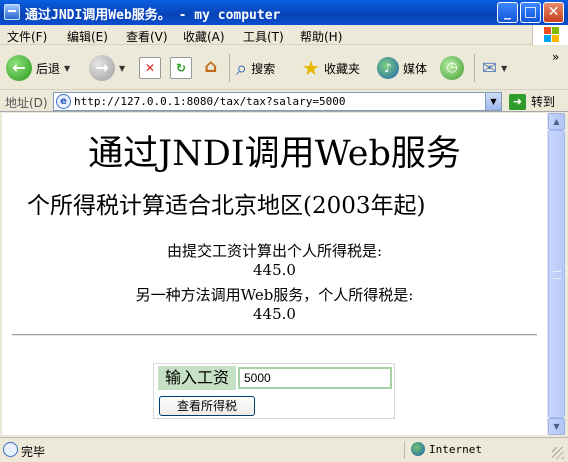  I want to click on star-icon: ★, so click(311, 68).